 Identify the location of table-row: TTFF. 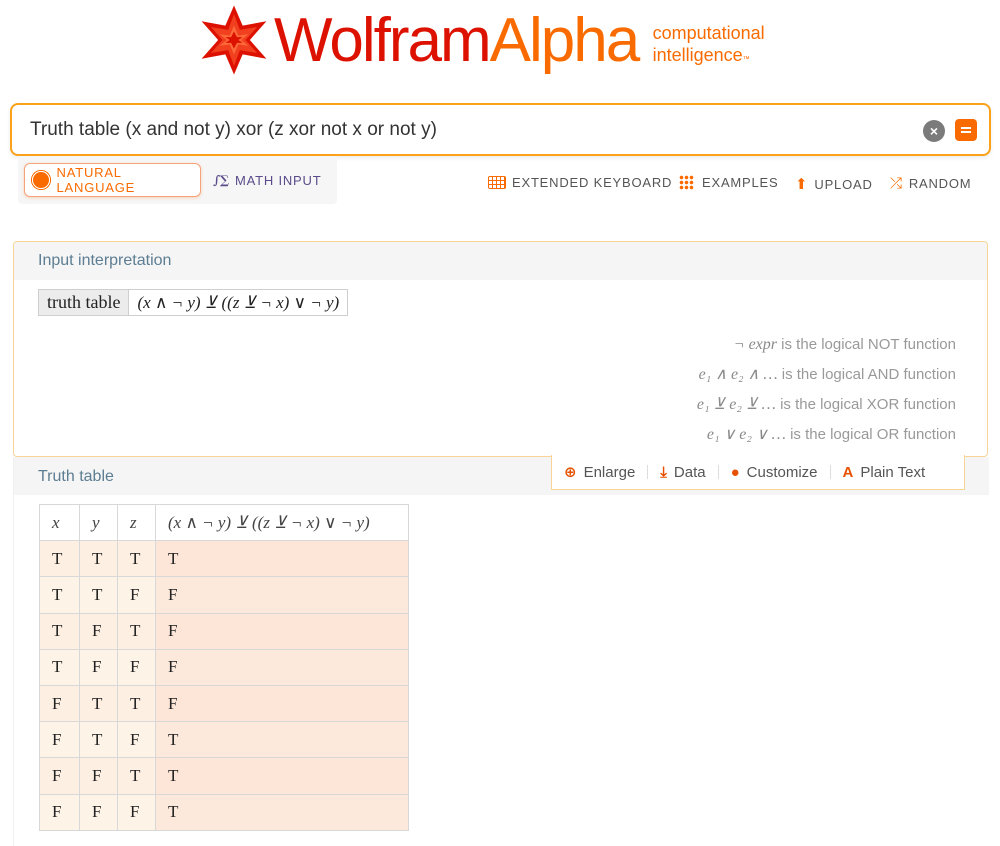
(224, 595).